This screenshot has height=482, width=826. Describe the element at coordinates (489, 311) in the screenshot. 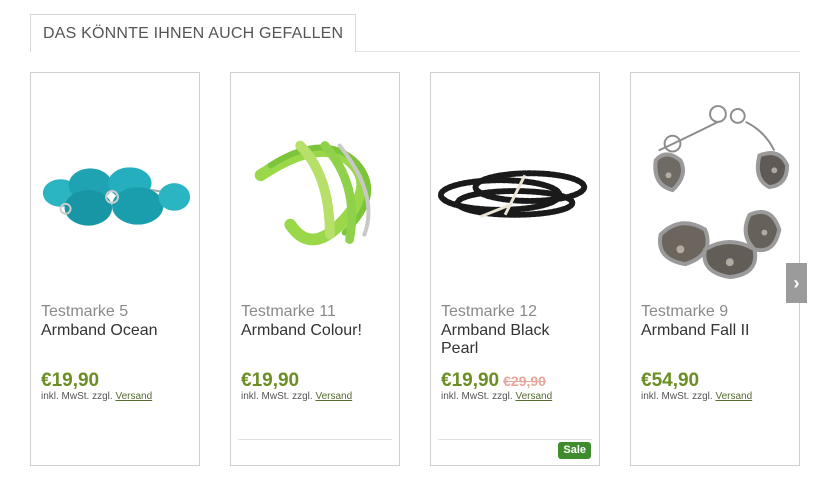

I see `product-brand: Testmarke 12` at that location.